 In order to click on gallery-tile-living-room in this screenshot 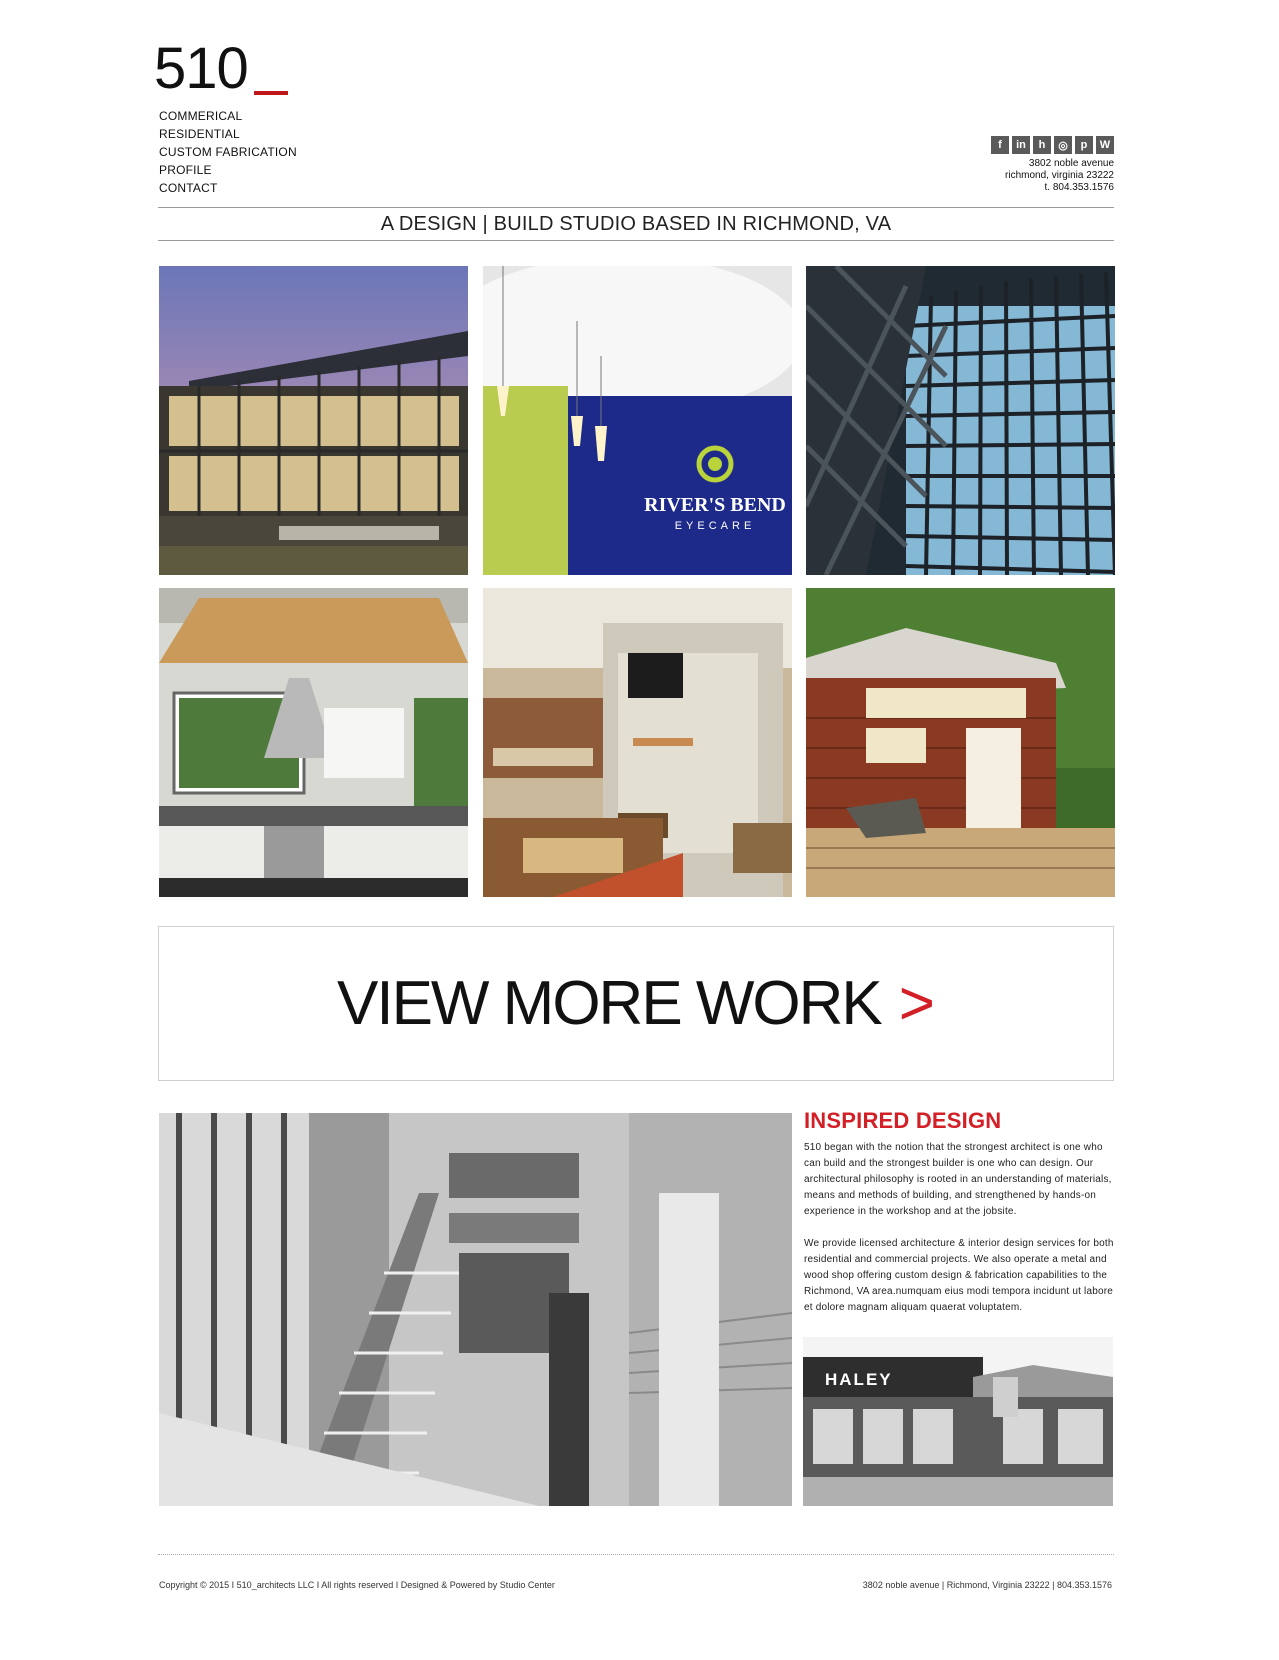, I will do `click(637, 742)`.